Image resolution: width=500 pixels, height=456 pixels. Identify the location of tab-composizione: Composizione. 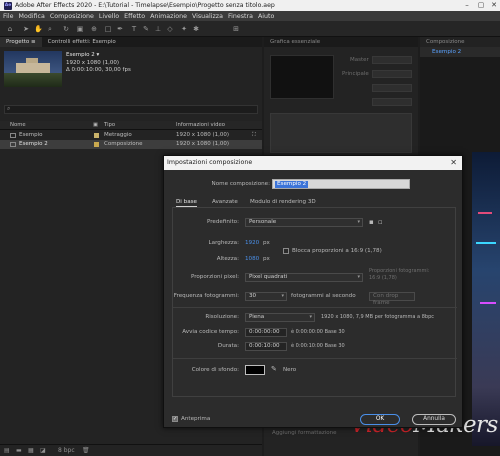
(460, 42).